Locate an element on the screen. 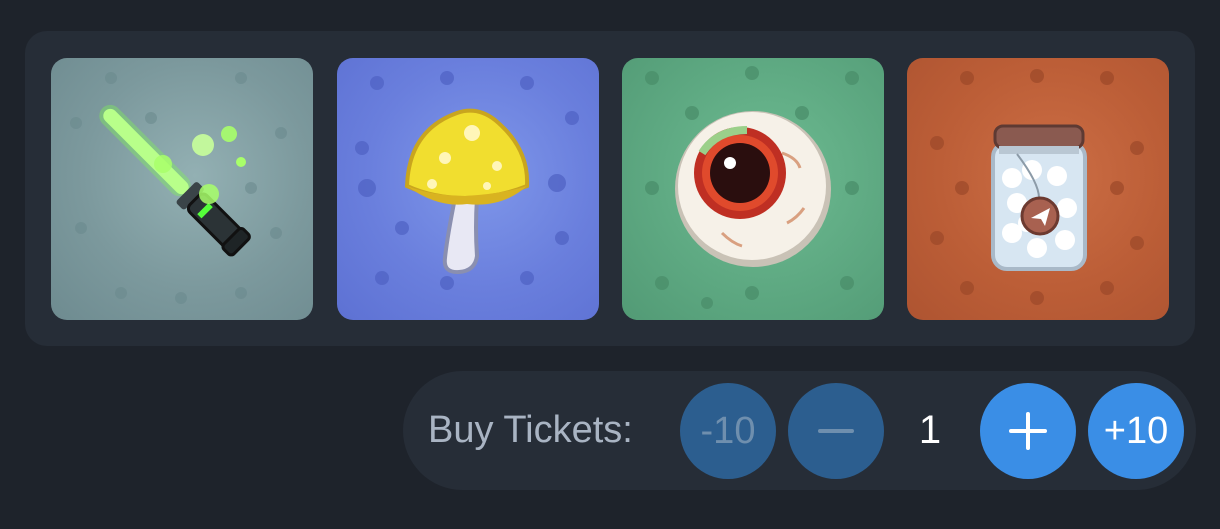 This screenshot has width=1220, height=529. minus-icon is located at coordinates (836, 431).